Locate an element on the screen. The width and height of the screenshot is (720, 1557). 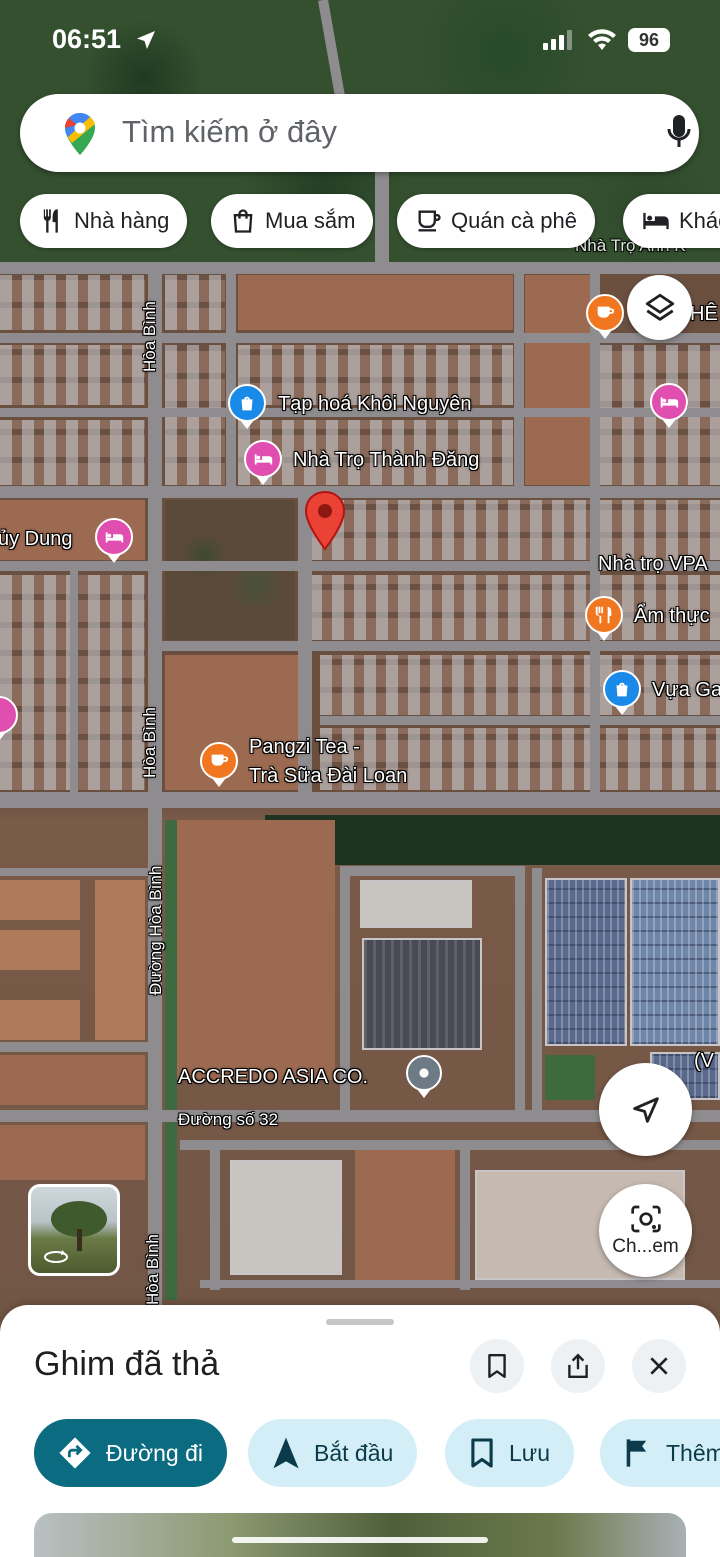
poi-label-v: (V is located at coordinates (704, 1061).